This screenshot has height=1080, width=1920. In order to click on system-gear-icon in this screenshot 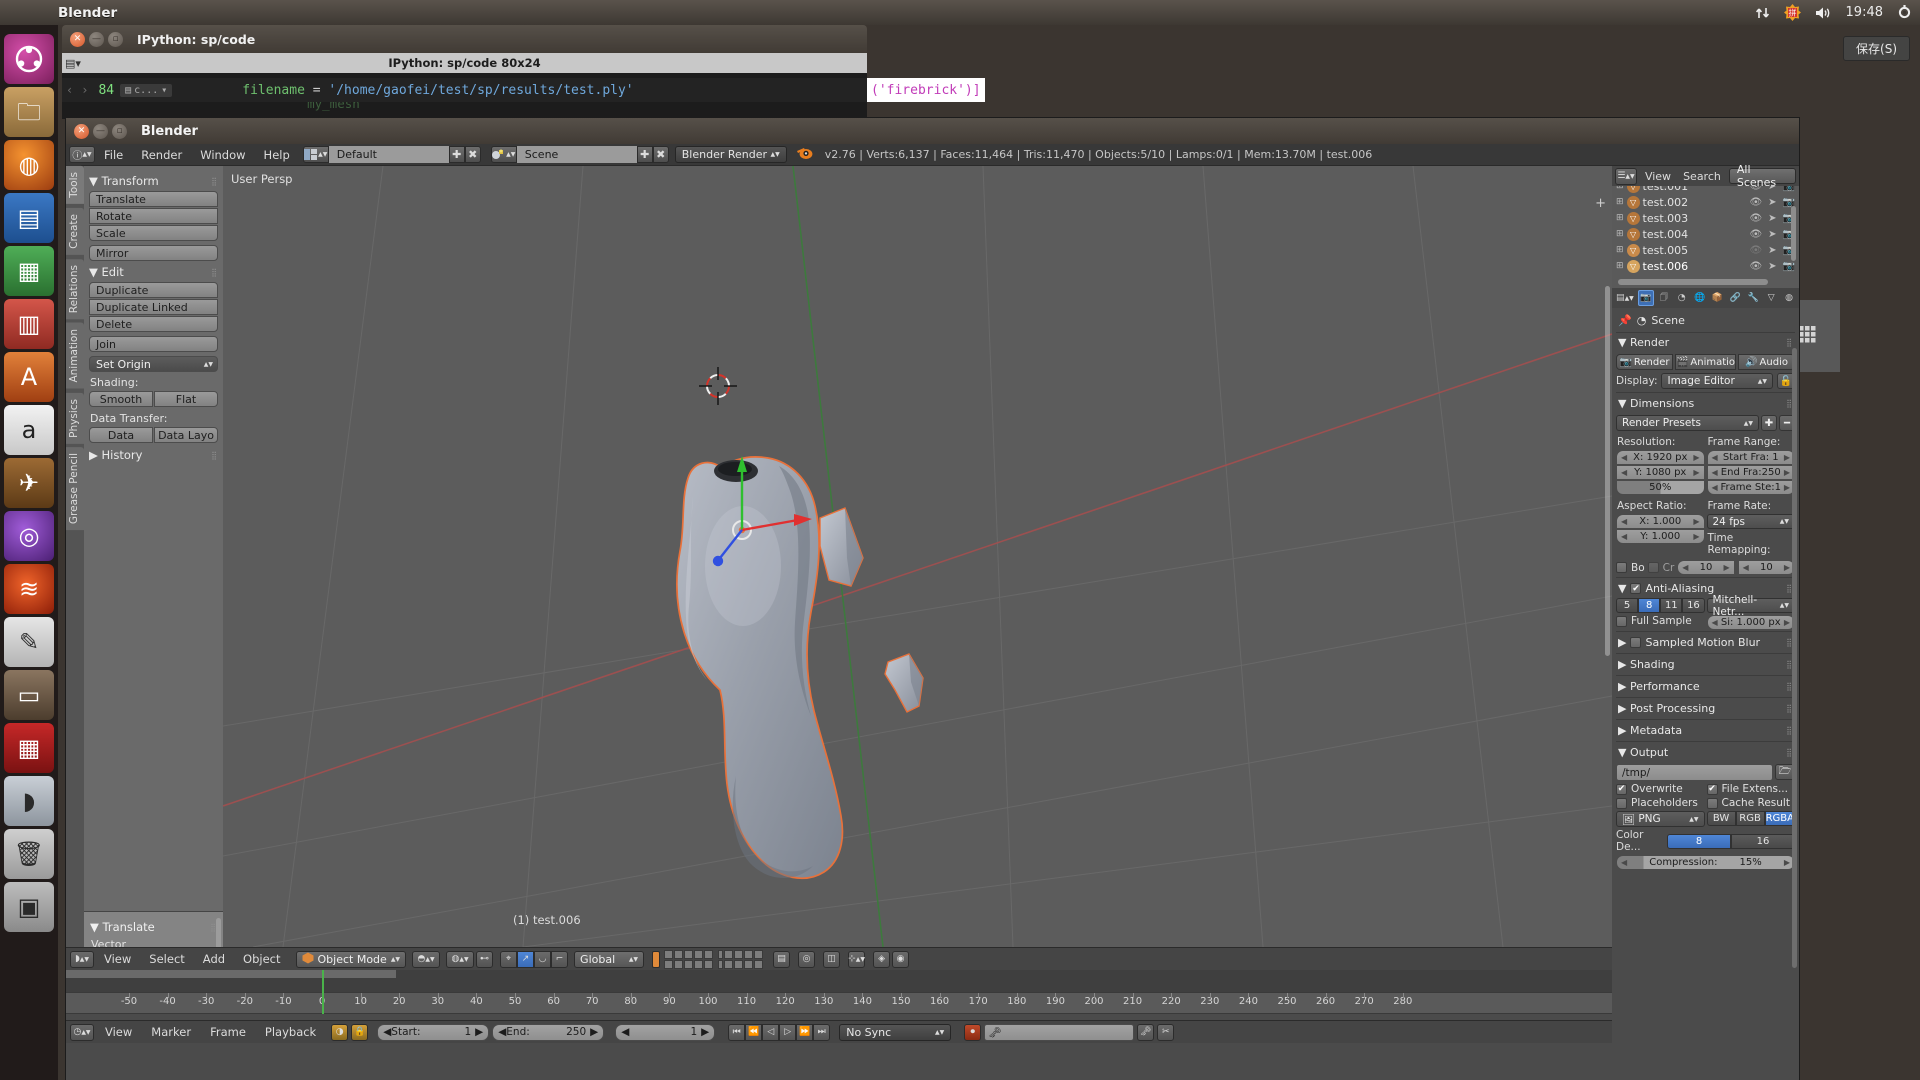, I will do `click(1904, 12)`.